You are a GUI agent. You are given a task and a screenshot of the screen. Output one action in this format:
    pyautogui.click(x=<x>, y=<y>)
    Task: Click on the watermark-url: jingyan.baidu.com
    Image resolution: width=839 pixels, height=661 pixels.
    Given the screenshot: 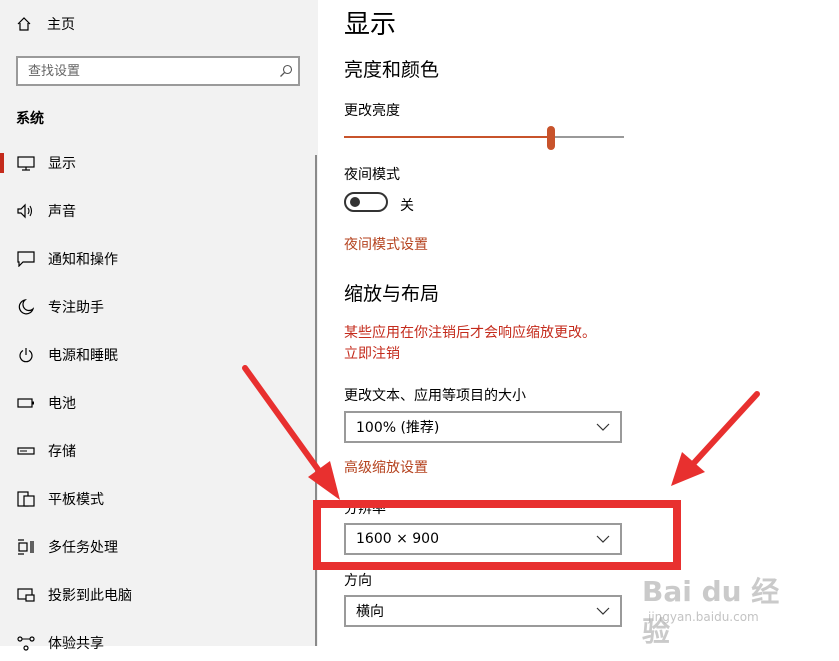 What is the action you would take?
    pyautogui.click(x=703, y=617)
    